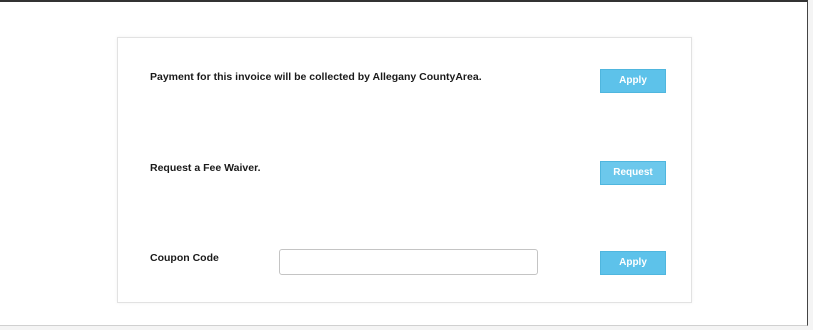 The height and width of the screenshot is (330, 813). Describe the element at coordinates (633, 263) in the screenshot. I see `coupon-apply-button: Apply` at that location.